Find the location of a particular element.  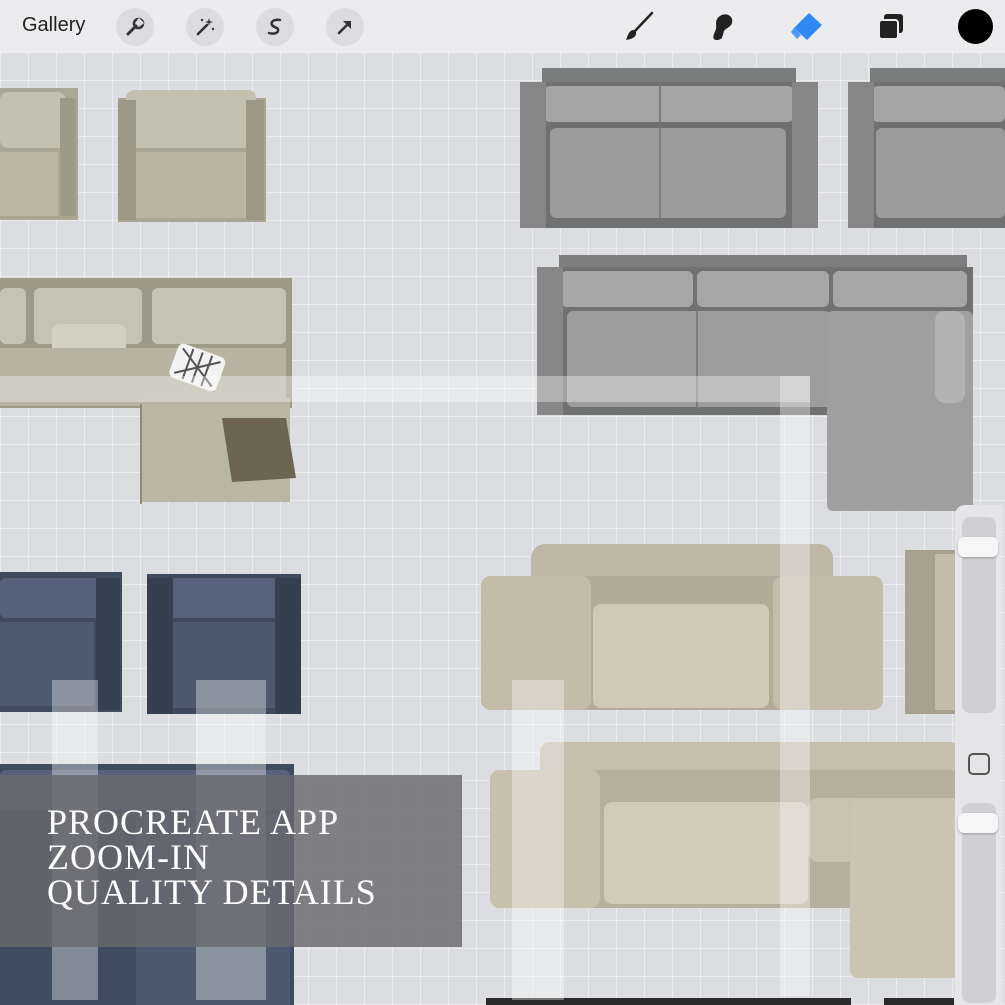

modify-button is located at coordinates (979, 764).